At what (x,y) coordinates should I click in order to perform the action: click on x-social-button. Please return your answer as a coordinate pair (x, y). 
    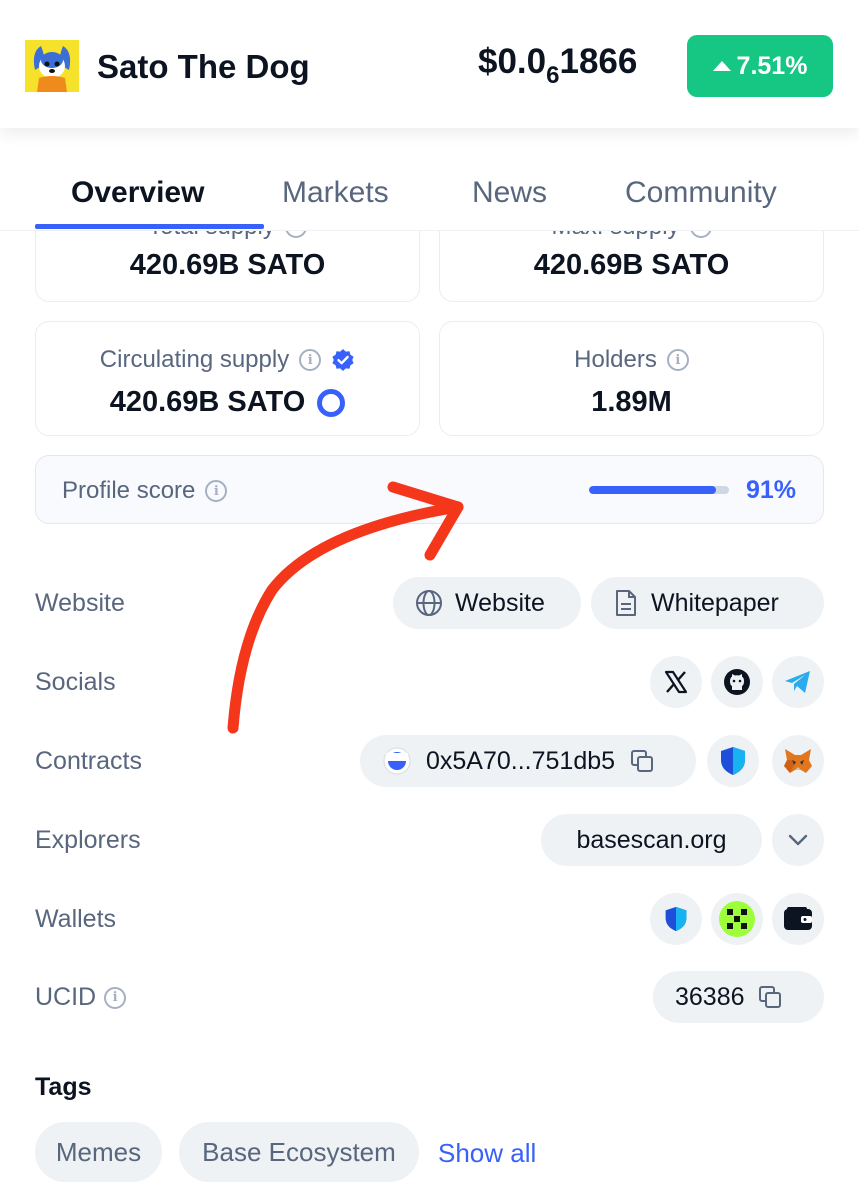
    Looking at the image, I should click on (676, 682).